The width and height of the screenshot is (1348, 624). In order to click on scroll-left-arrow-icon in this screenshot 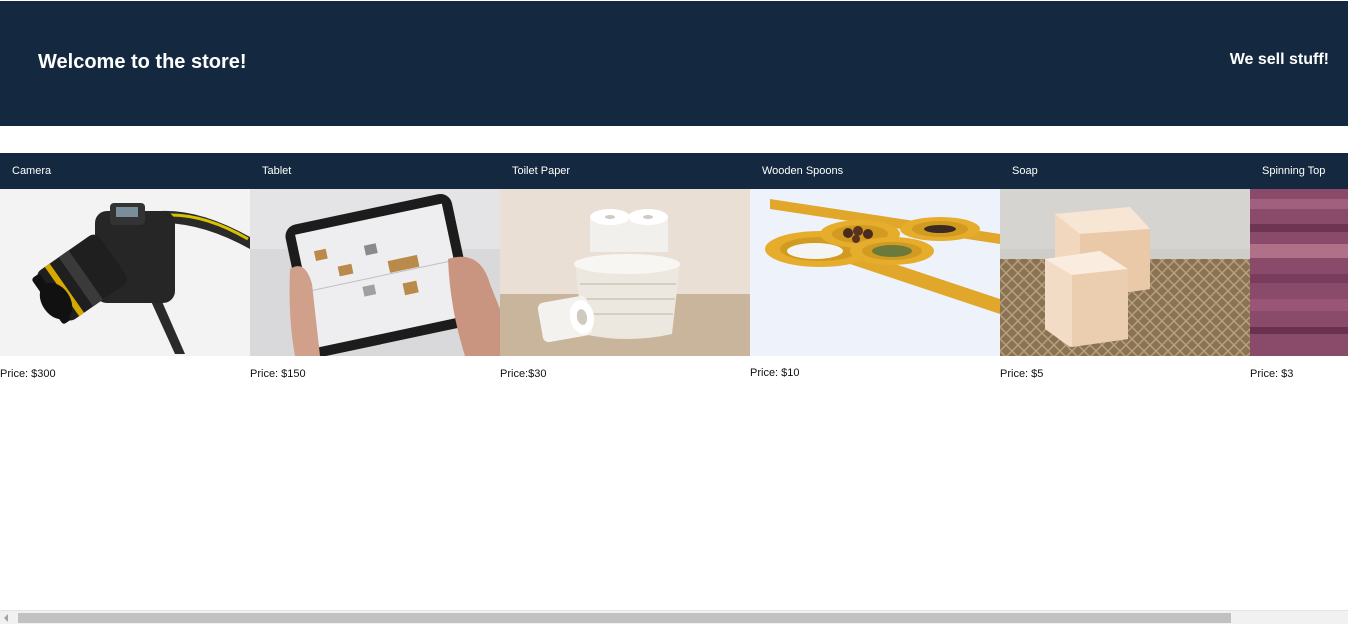, I will do `click(6, 618)`.